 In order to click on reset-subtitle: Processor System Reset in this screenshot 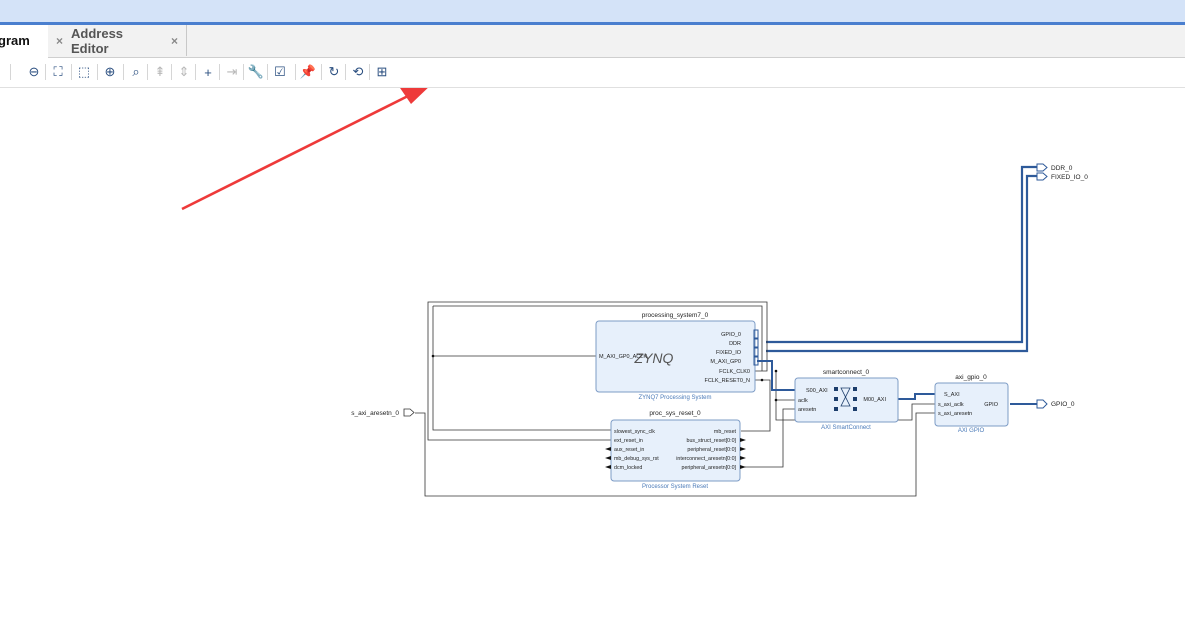, I will do `click(675, 487)`.